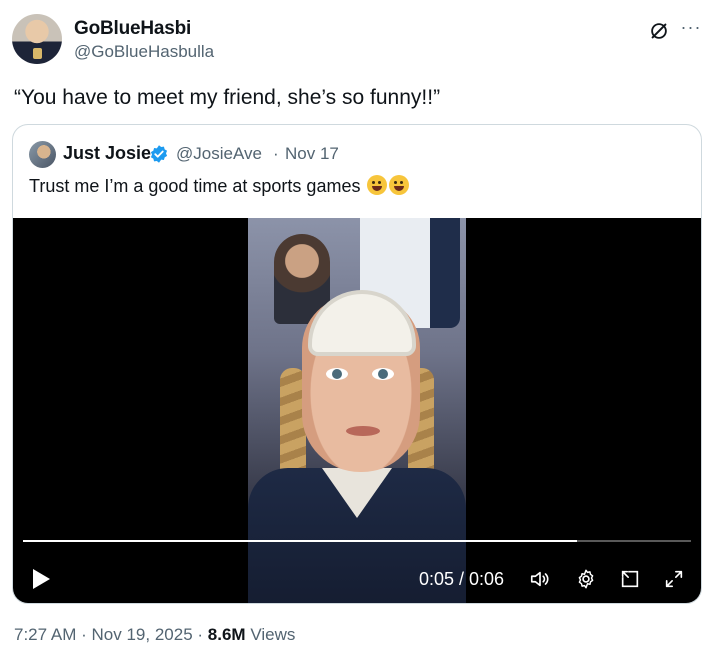 The width and height of the screenshot is (716, 665). Describe the element at coordinates (37, 39) in the screenshot. I see `author-avatar` at that location.